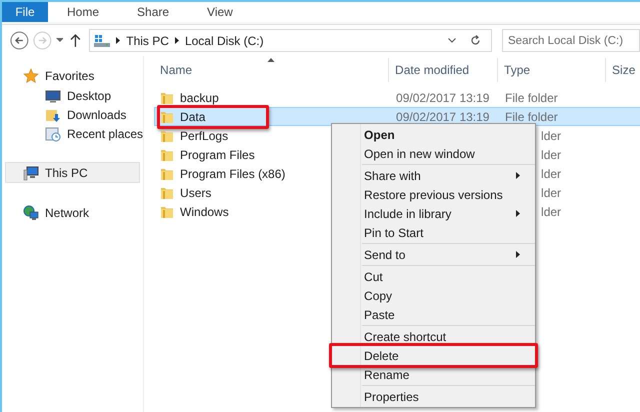  Describe the element at coordinates (25, 12) in the screenshot. I see `file-tab: File` at that location.